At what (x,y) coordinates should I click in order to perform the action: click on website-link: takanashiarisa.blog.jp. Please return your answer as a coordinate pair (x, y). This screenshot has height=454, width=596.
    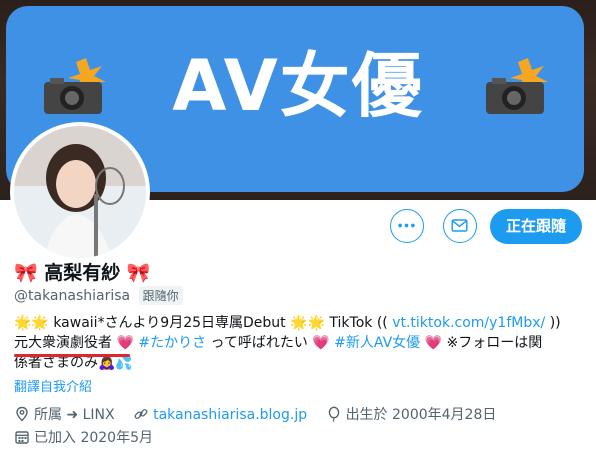
    Looking at the image, I should click on (230, 415).